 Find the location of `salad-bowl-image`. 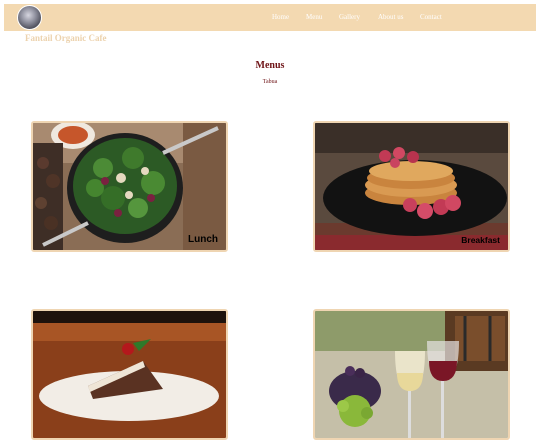

salad-bowl-image is located at coordinates (129, 186).